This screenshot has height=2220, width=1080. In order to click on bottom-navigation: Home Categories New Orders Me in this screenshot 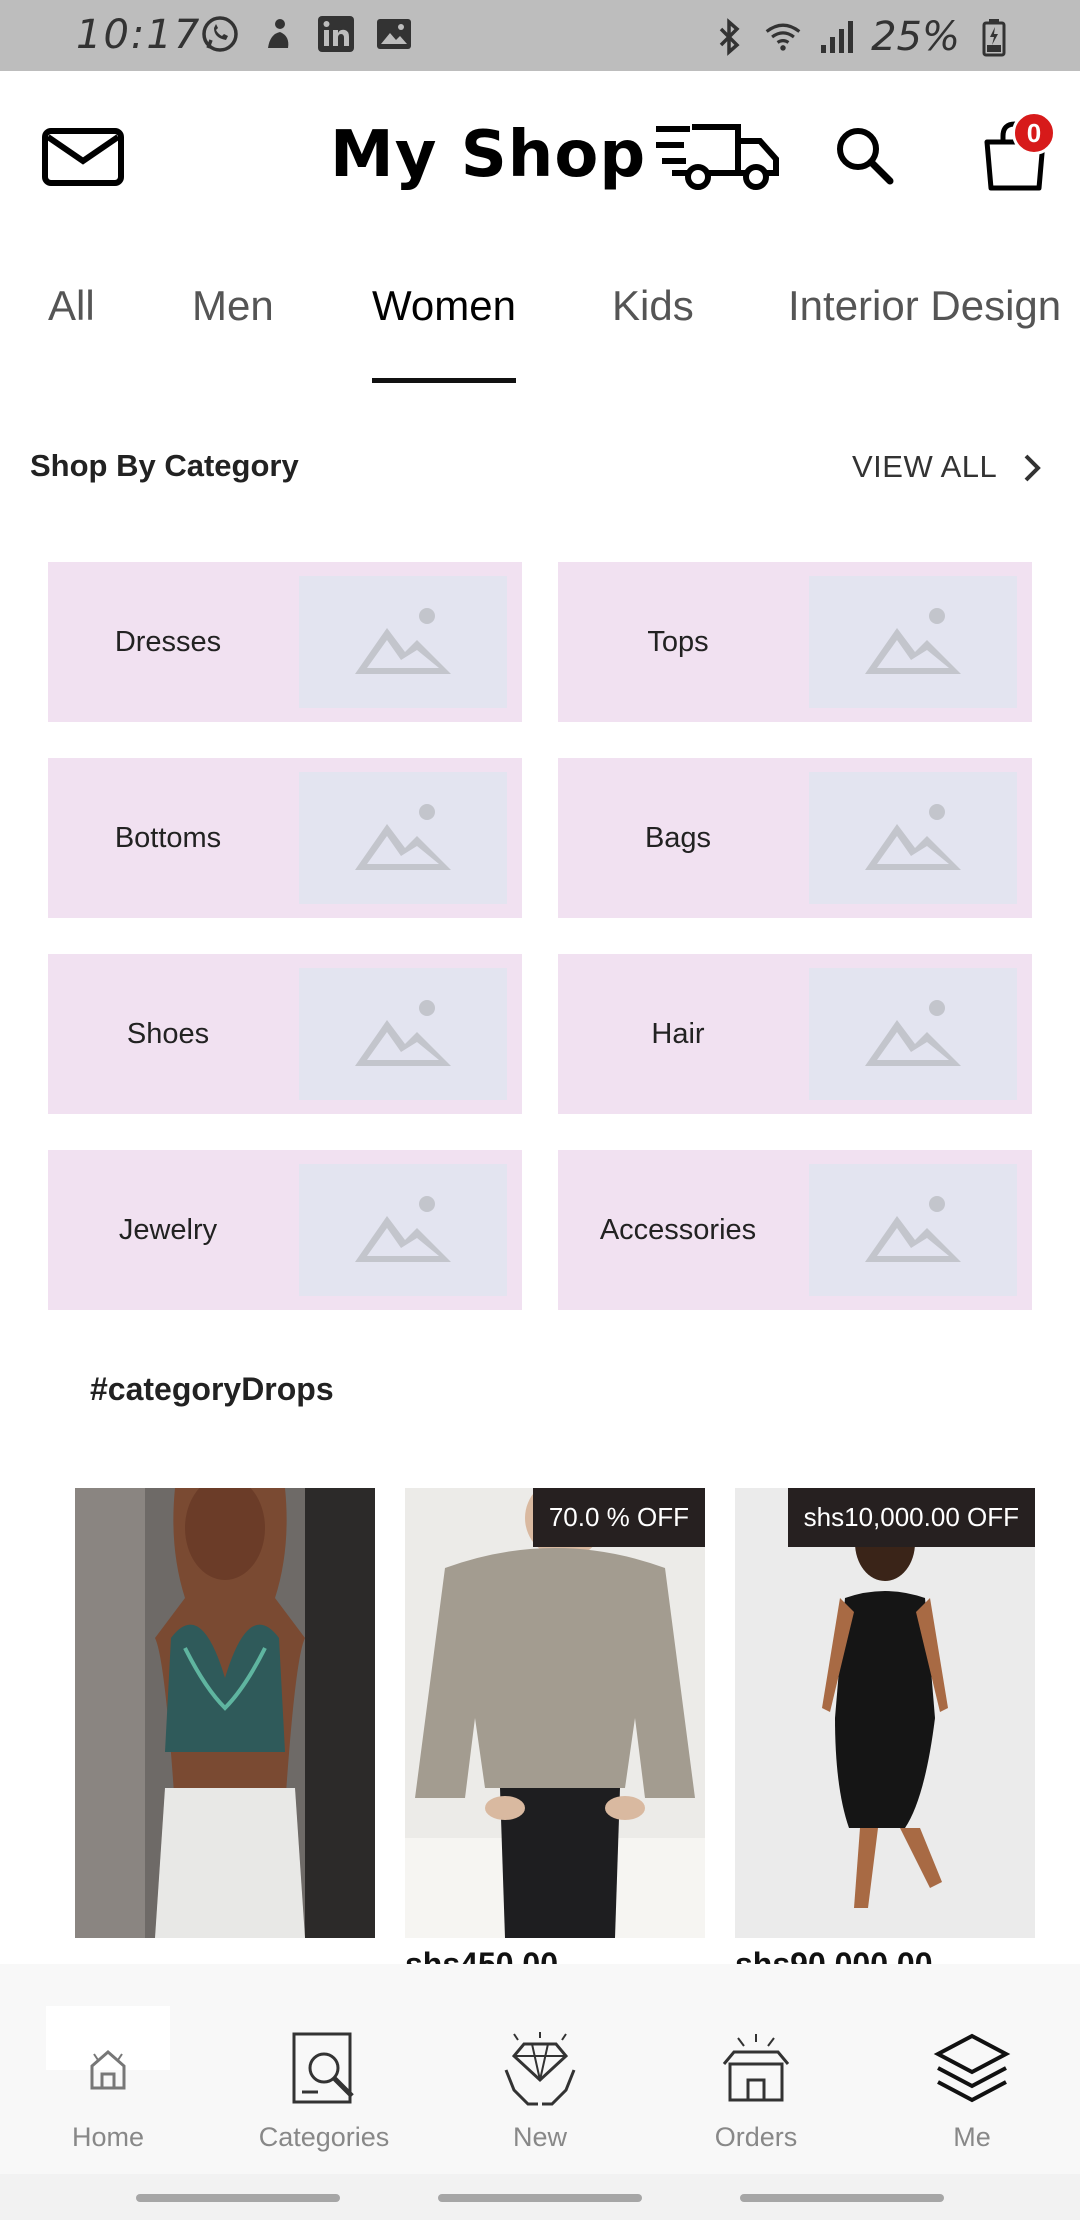, I will do `click(540, 2069)`.